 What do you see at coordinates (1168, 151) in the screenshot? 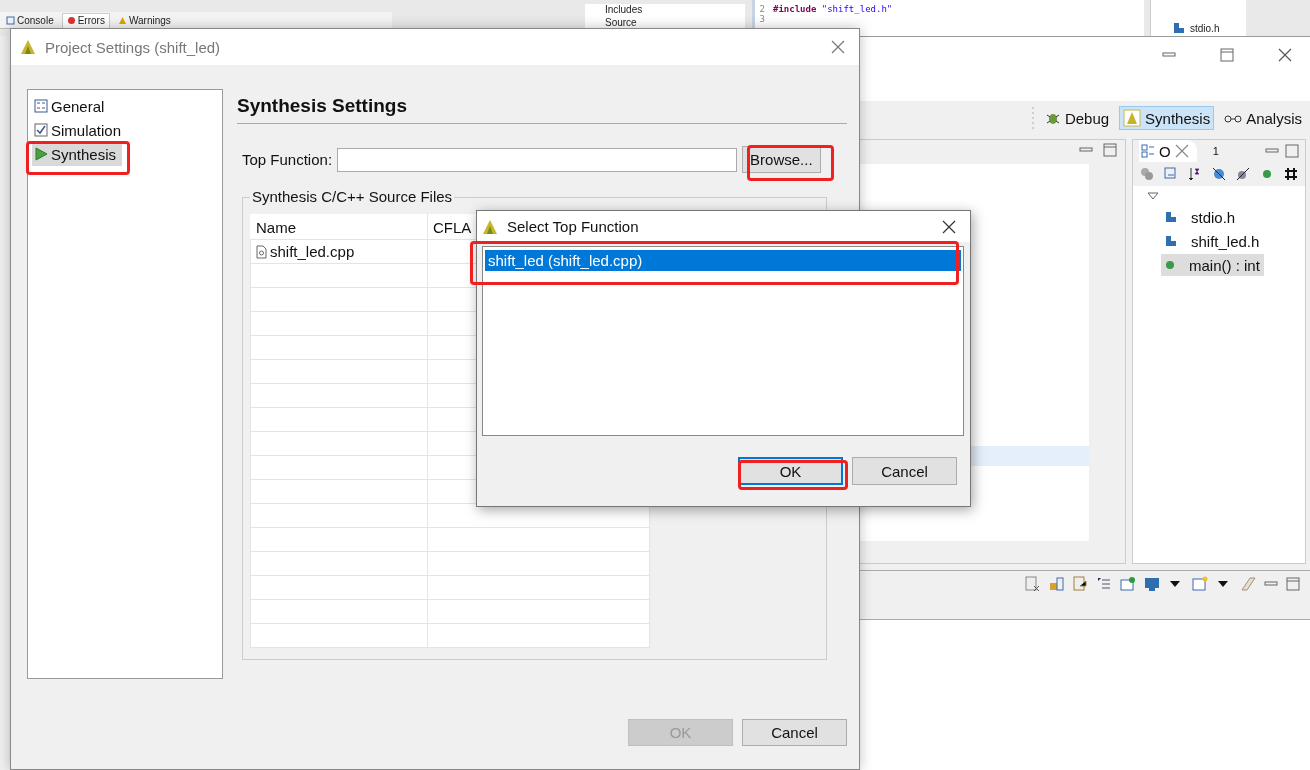
I see `outline-tab: O` at bounding box center [1168, 151].